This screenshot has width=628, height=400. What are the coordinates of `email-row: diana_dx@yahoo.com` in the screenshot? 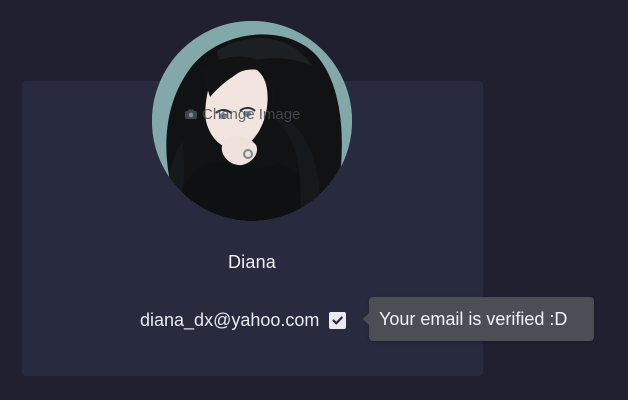 It's located at (243, 320).